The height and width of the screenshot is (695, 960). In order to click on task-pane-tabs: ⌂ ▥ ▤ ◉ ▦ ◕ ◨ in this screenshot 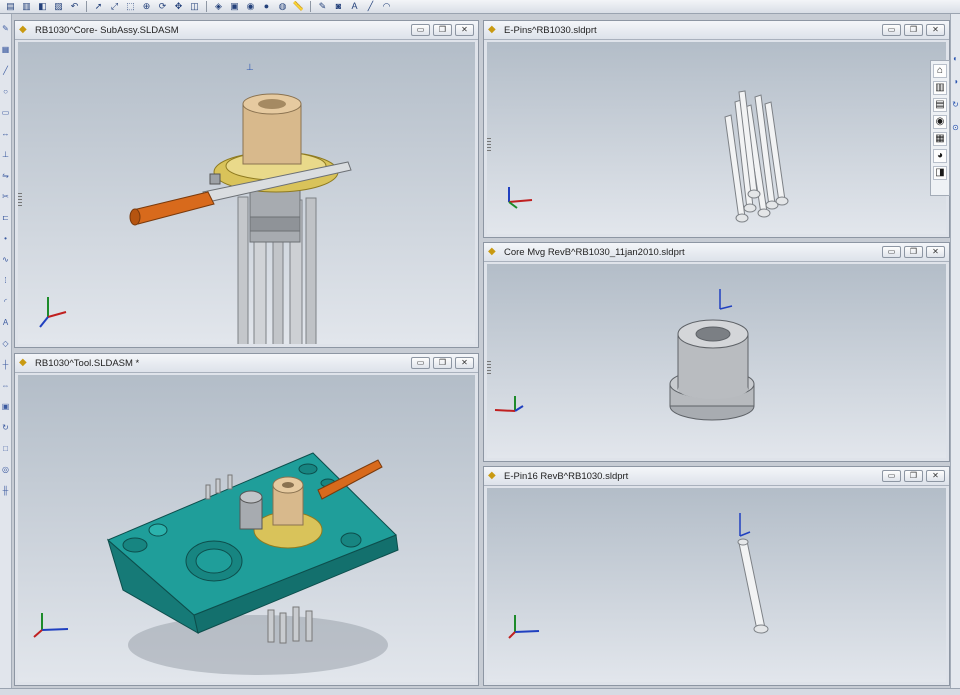, I will do `click(940, 128)`.